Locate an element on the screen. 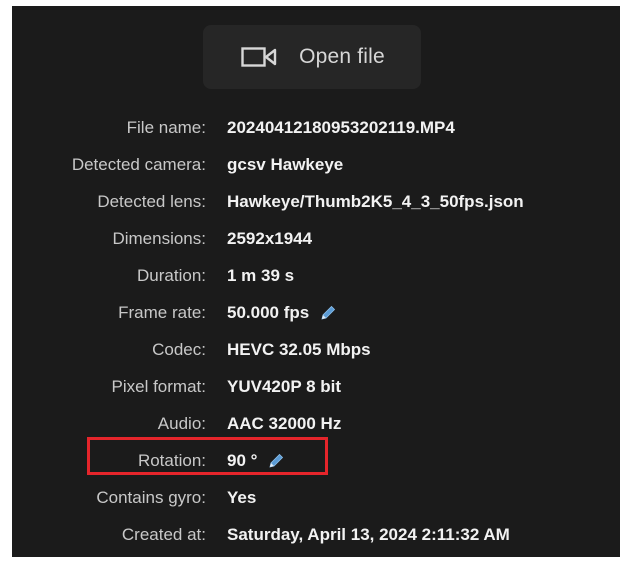 Image resolution: width=620 pixels, height=562 pixels. edit-rotation-pencil-icon is located at coordinates (276, 461).